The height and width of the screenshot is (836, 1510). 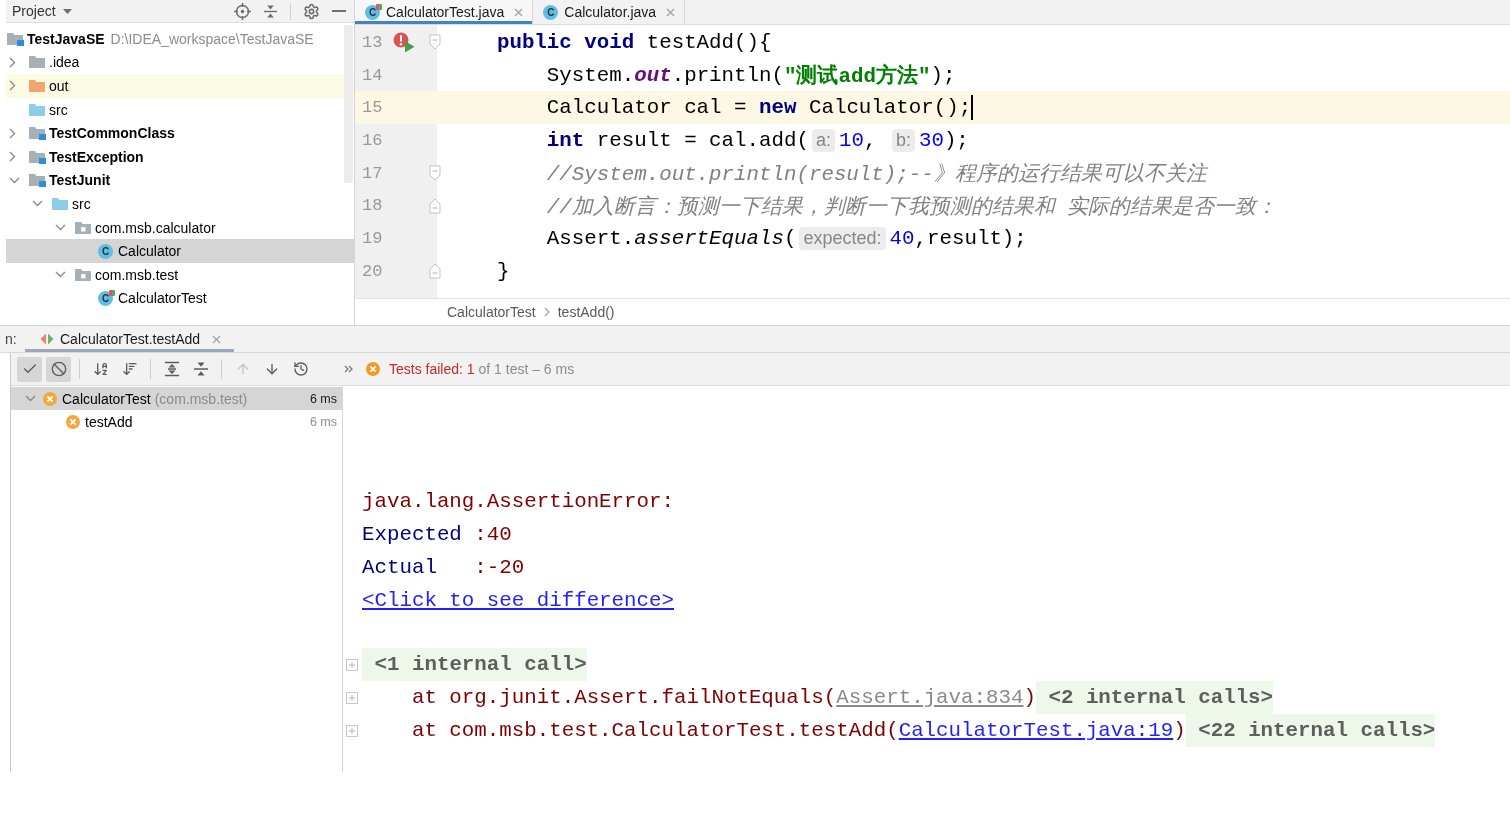 I want to click on double-triangle-icon, so click(x=47, y=339).